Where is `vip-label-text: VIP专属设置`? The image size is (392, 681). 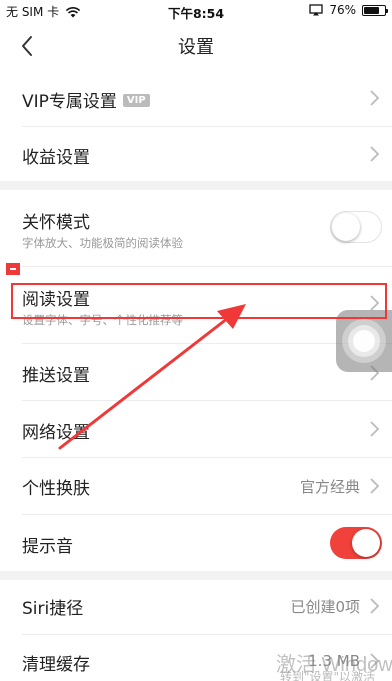 vip-label-text: VIP专属设置 is located at coordinates (69, 102).